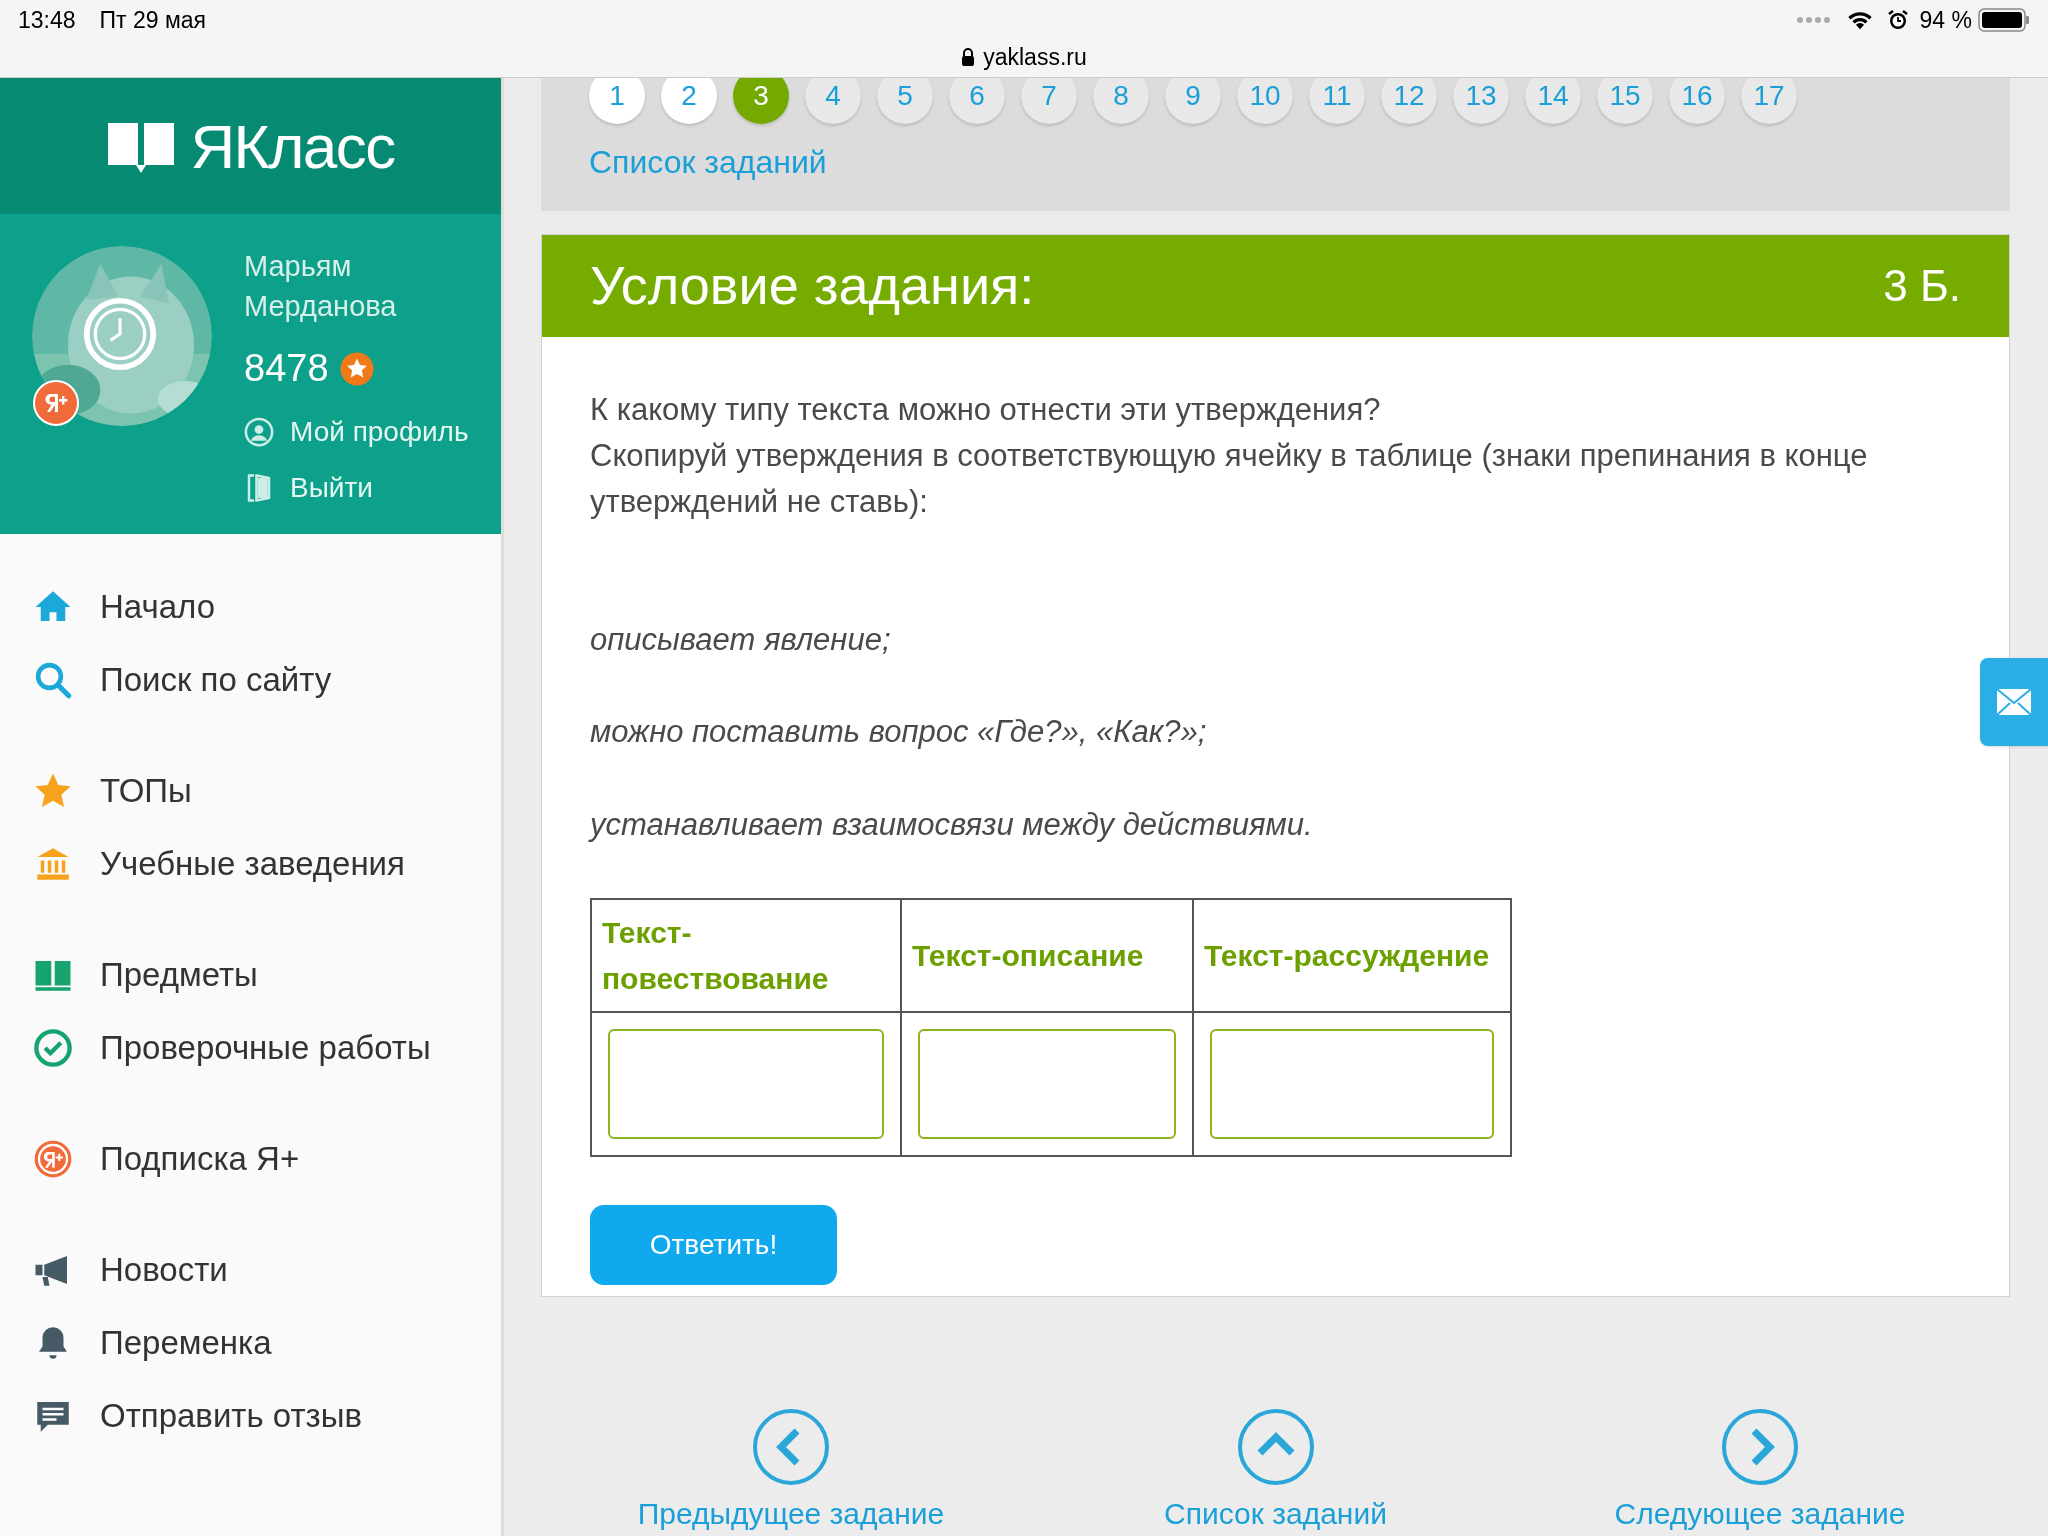 The image size is (2048, 1536). I want to click on column-header: Текст-описание, so click(1047, 956).